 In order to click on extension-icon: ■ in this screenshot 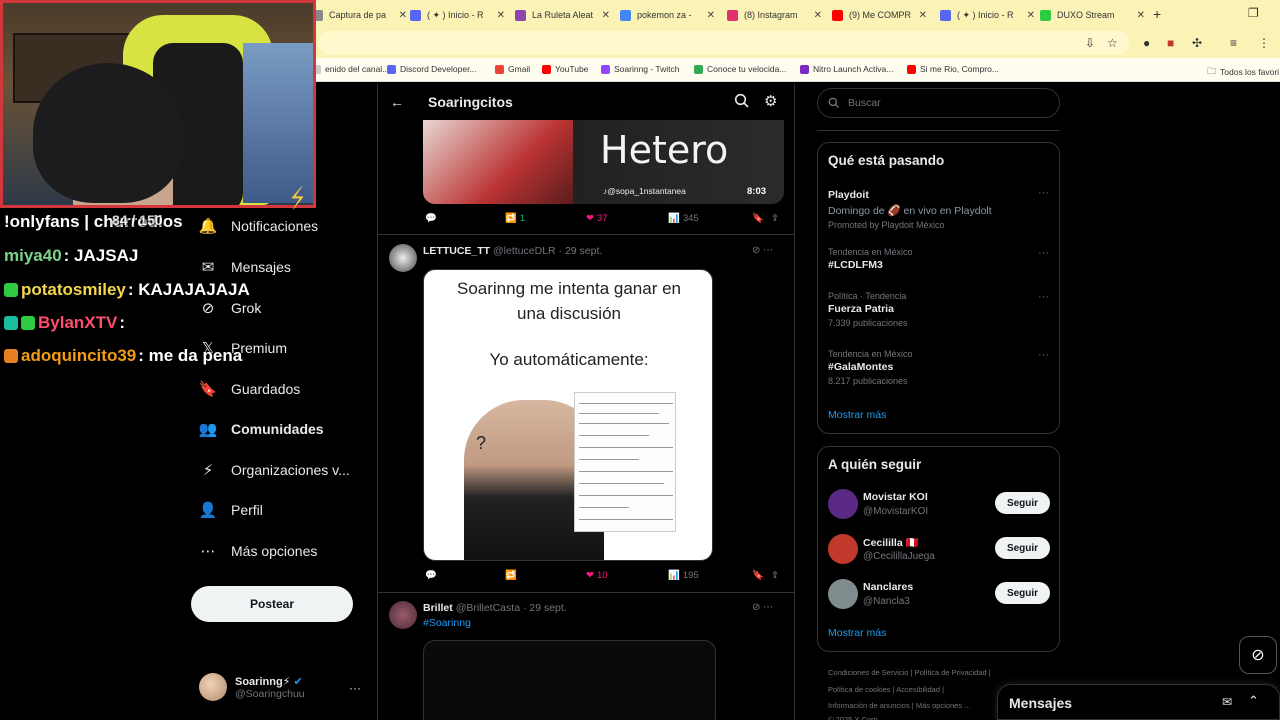, I will do `click(1170, 43)`.